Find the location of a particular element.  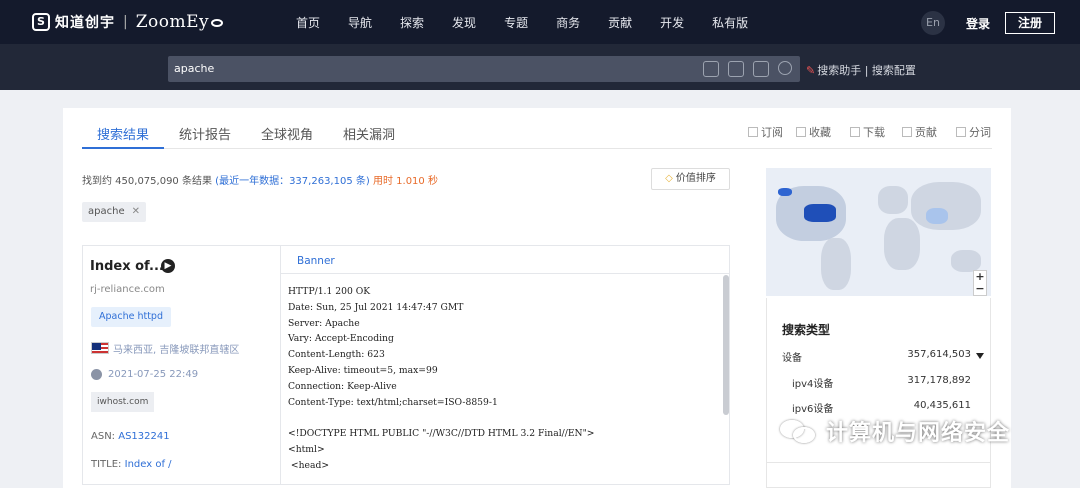

stat-label: ipv6设备 is located at coordinates (812, 407).